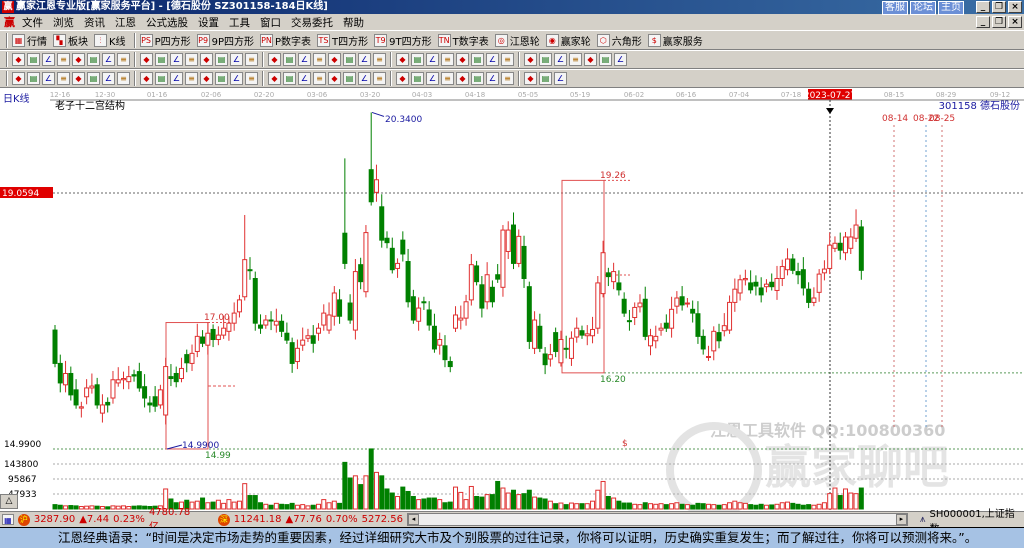  What do you see at coordinates (108, 78) in the screenshot?
I see `cycle-icon: ∠` at bounding box center [108, 78].